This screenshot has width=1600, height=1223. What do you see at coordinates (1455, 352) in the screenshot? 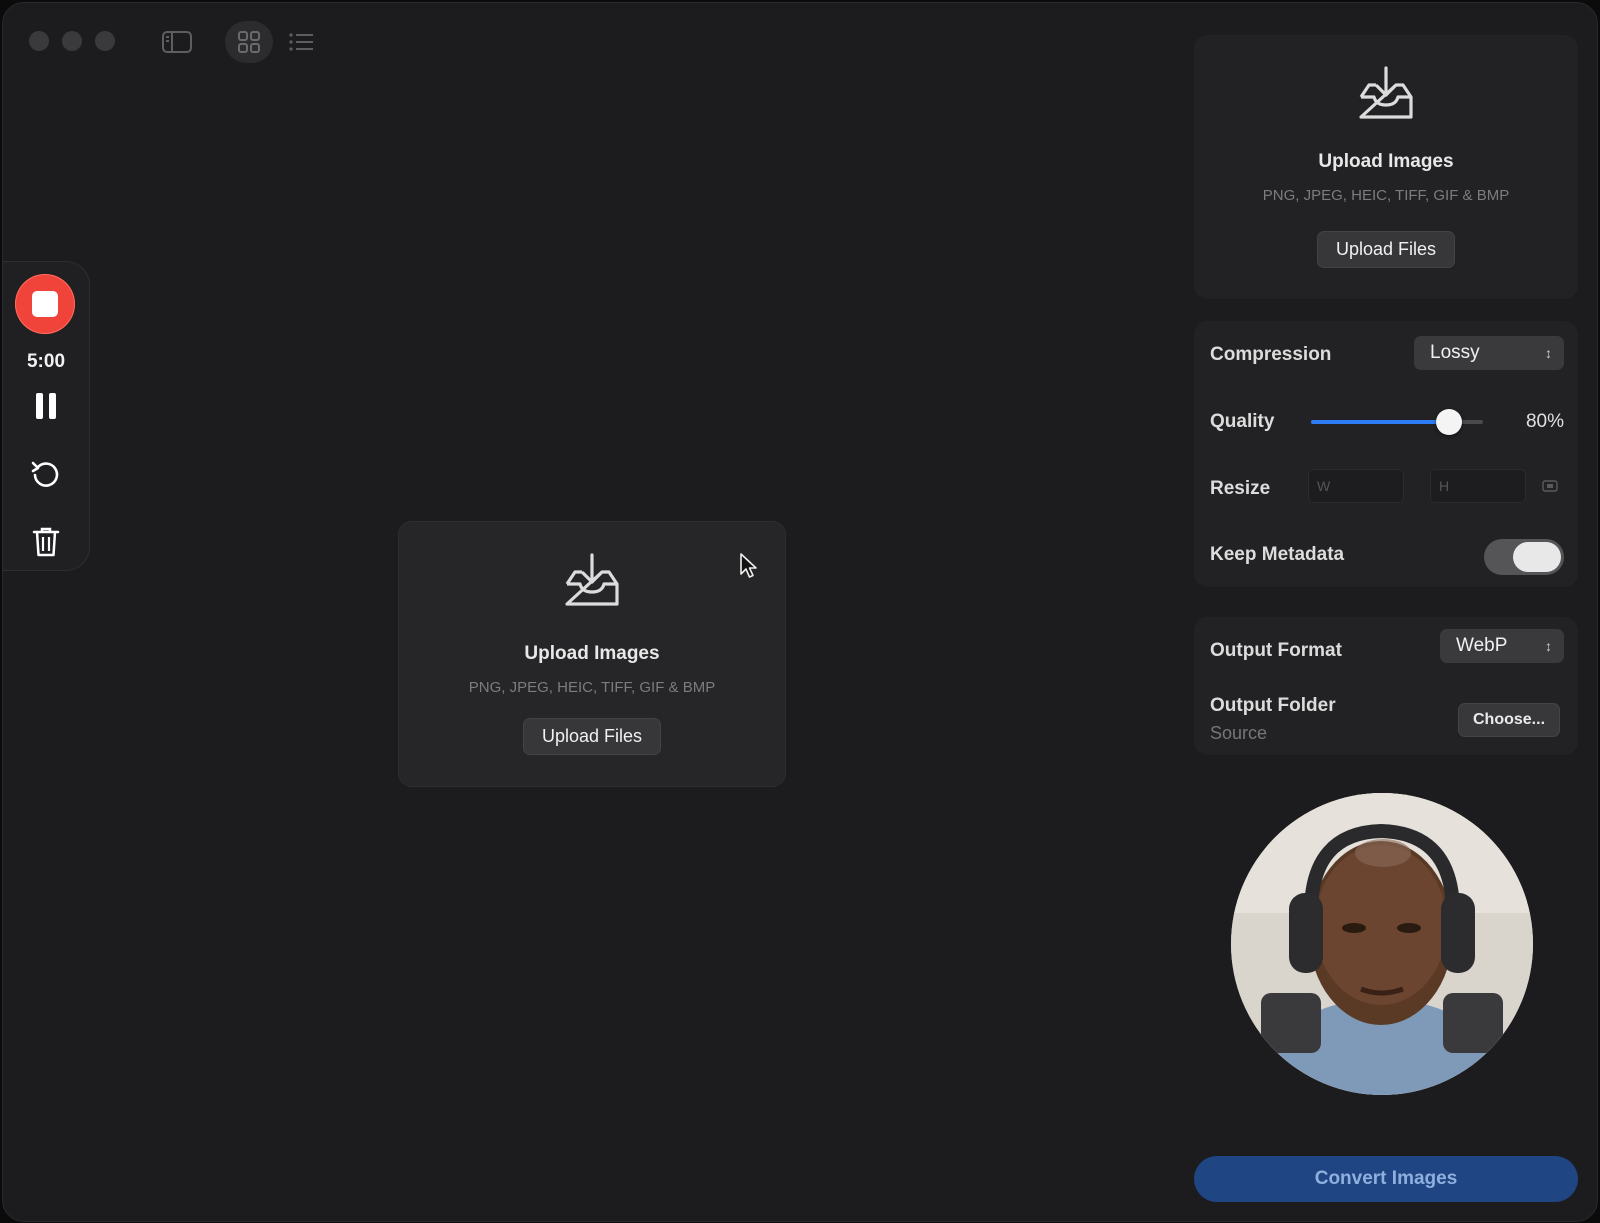
I see `compression-value: Lossy` at bounding box center [1455, 352].